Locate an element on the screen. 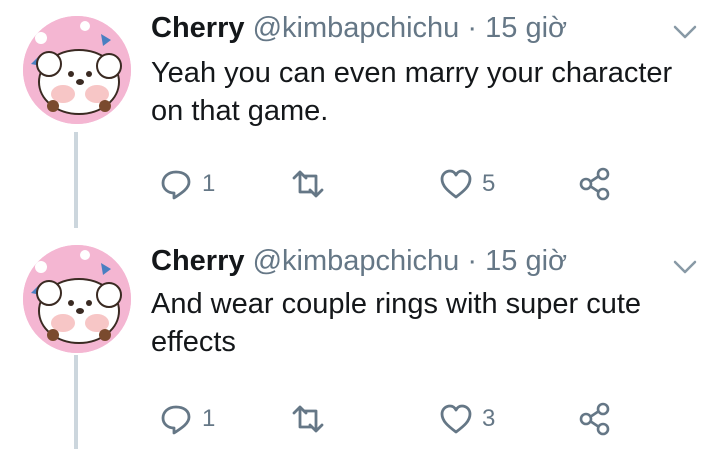 The image size is (717, 449). tweet-actions: 1 5 is located at coordinates (390, 184).